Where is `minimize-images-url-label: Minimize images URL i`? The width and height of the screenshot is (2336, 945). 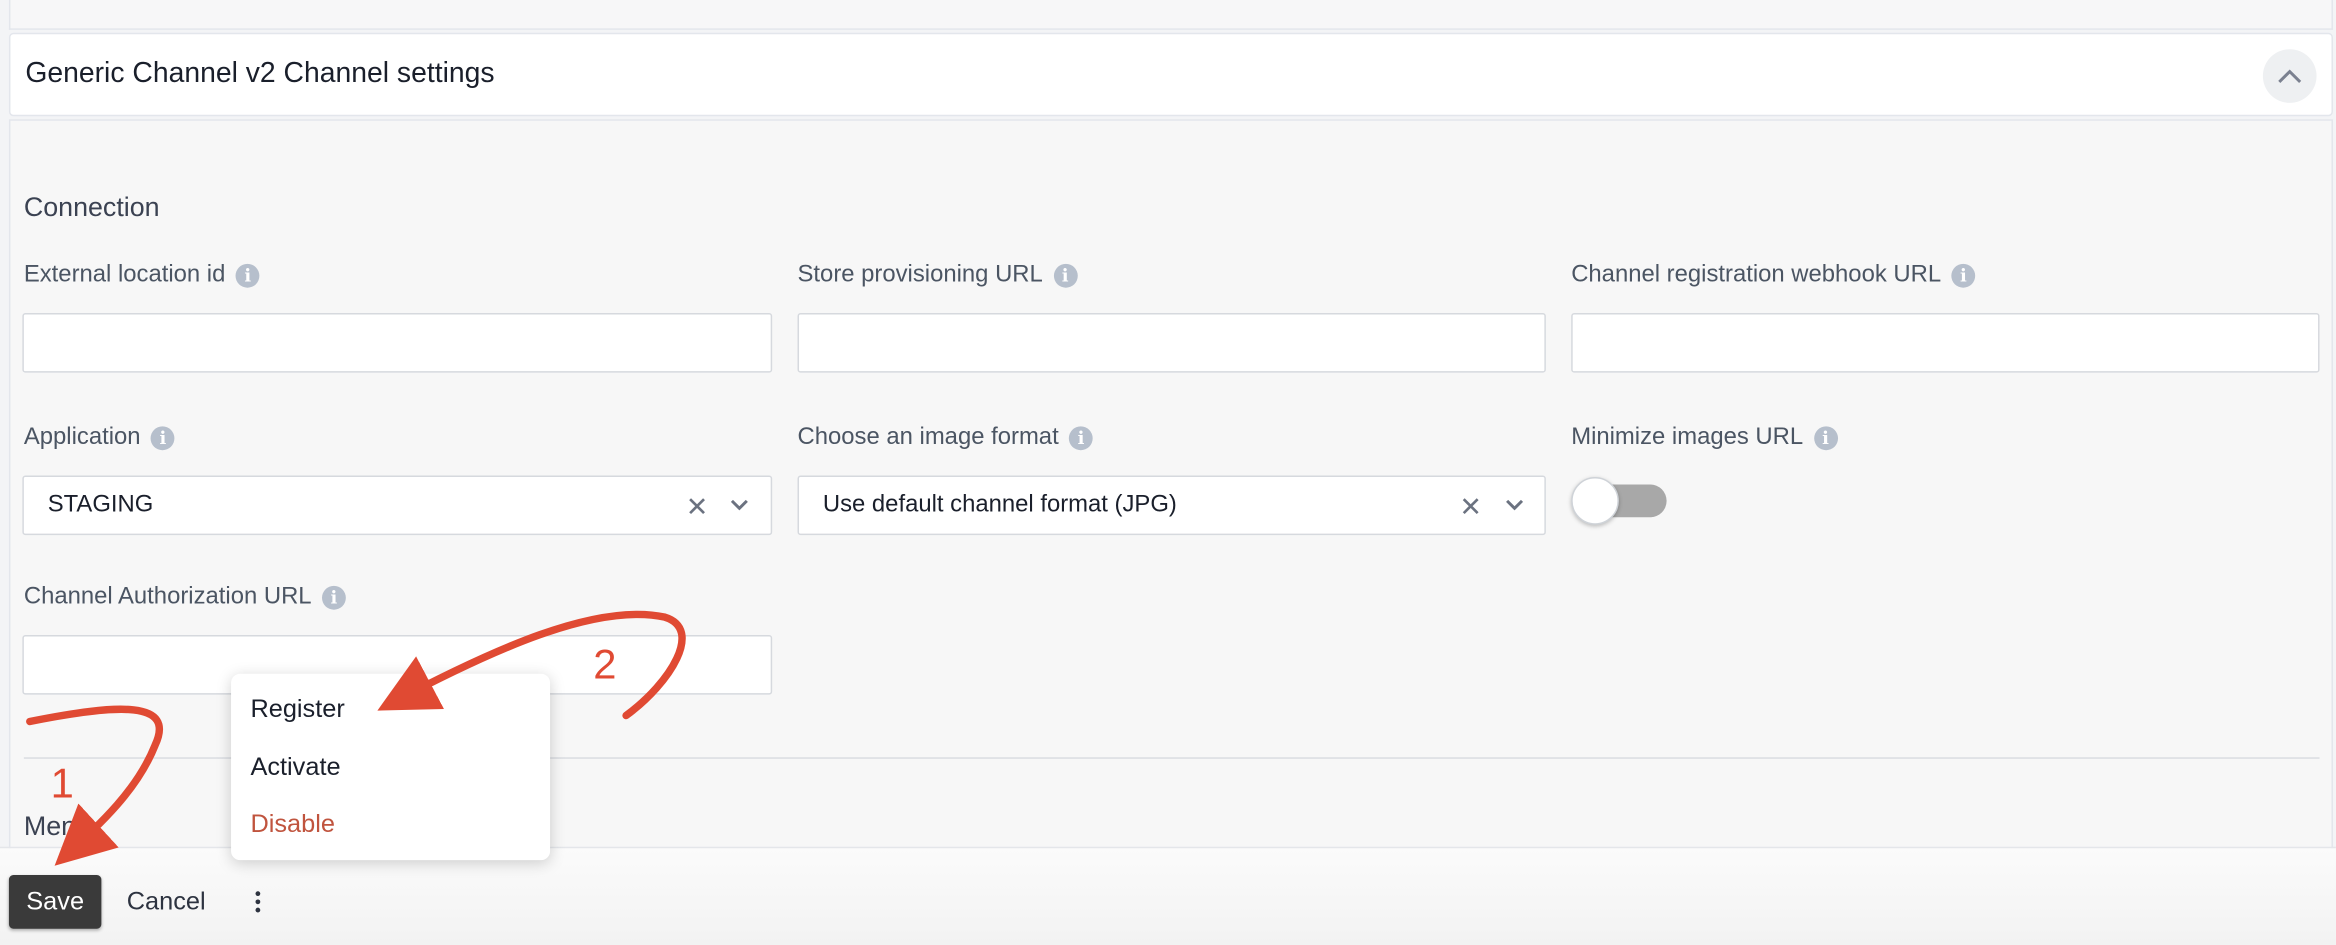
minimize-images-url-label: Minimize images URL i is located at coordinates (1704, 438).